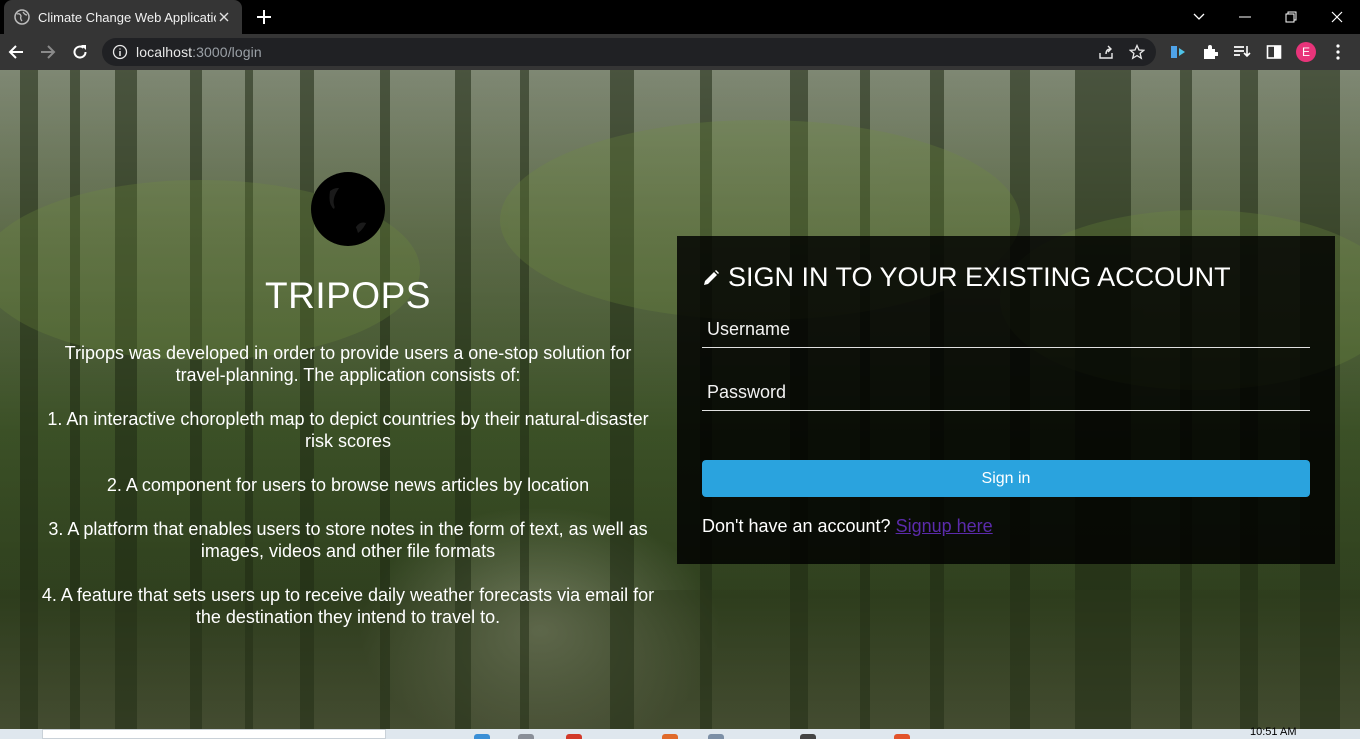 This screenshot has height=739, width=1360. I want to click on username-input, so click(1006, 329).